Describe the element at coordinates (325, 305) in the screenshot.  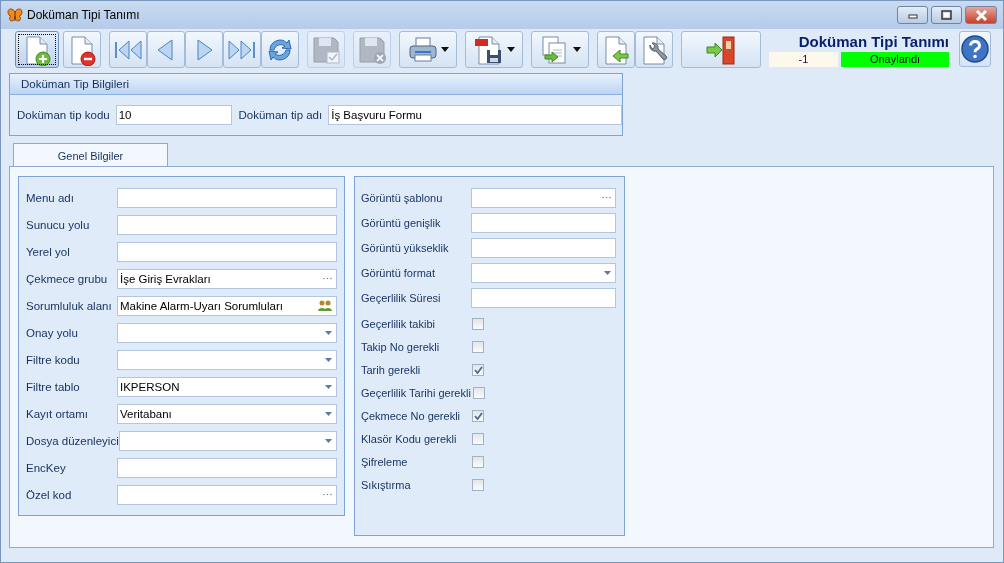
I see `people-icon` at that location.